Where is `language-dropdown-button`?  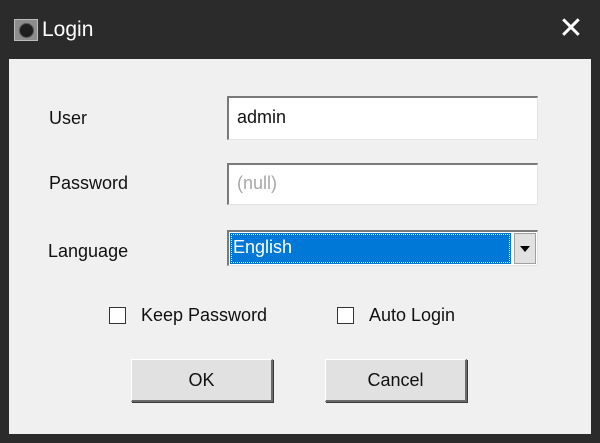
language-dropdown-button is located at coordinates (525, 248).